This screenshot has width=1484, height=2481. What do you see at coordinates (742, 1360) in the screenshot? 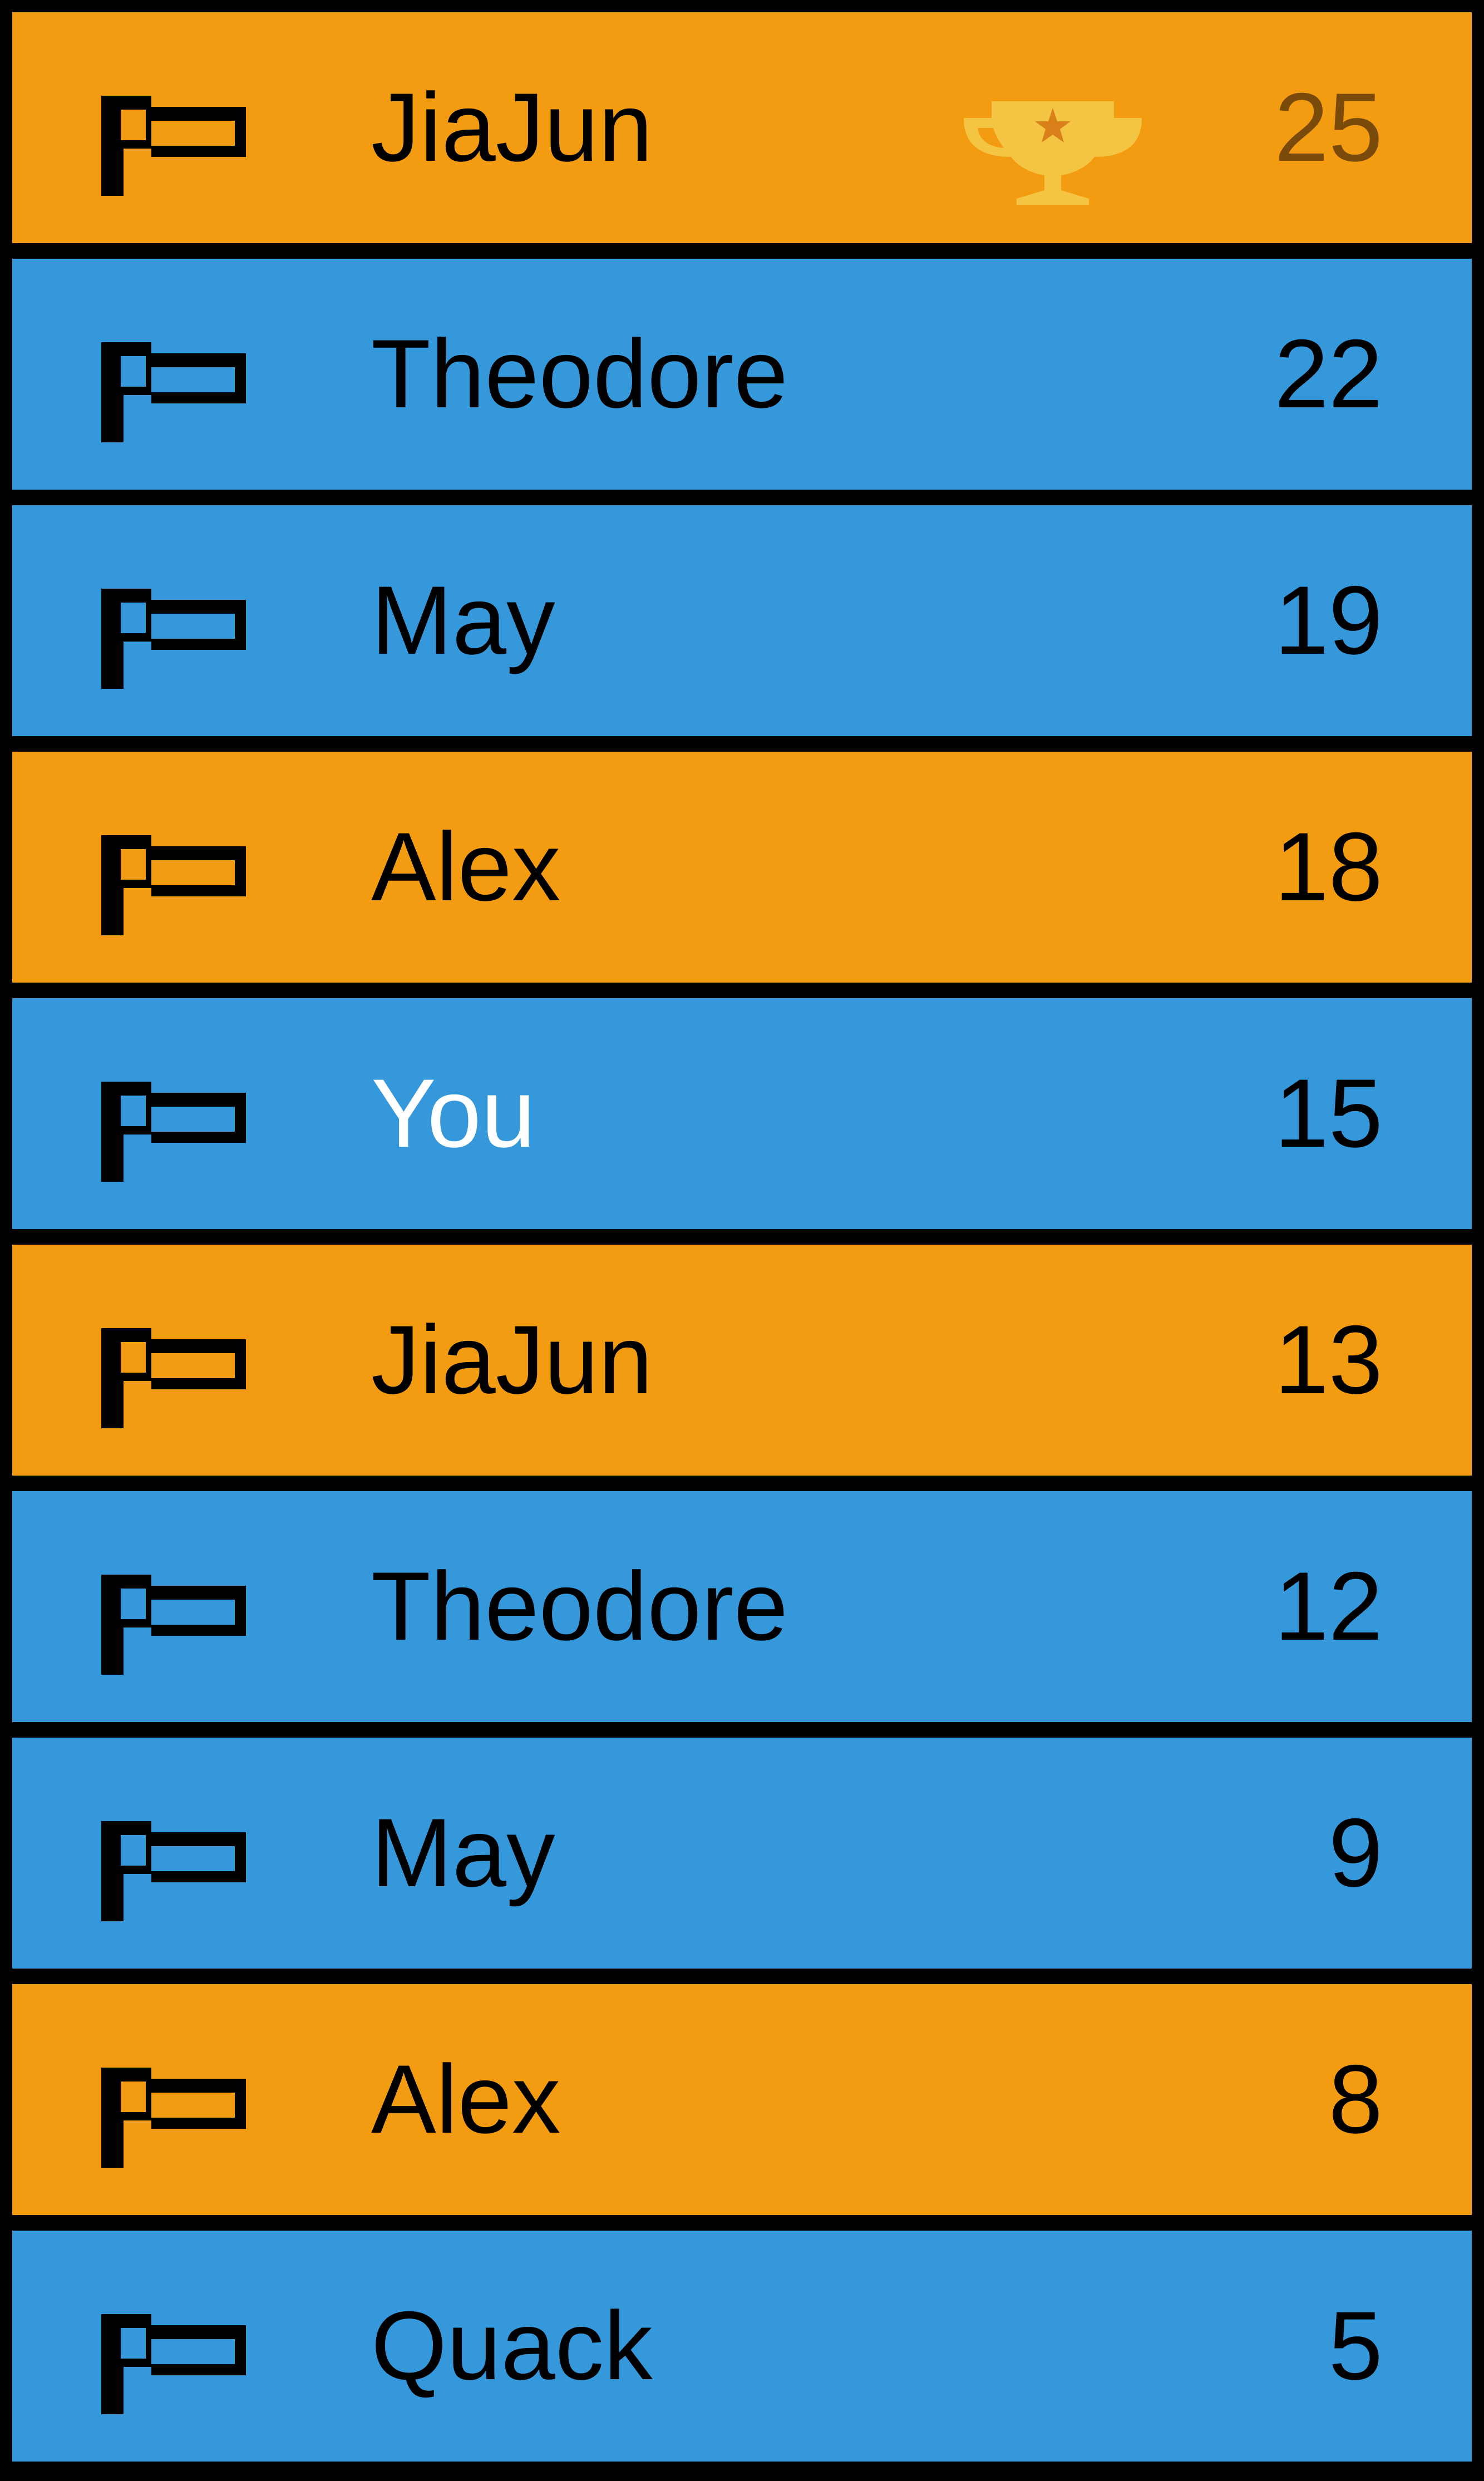
I see `leaderboard-row: JiaJun 13` at bounding box center [742, 1360].